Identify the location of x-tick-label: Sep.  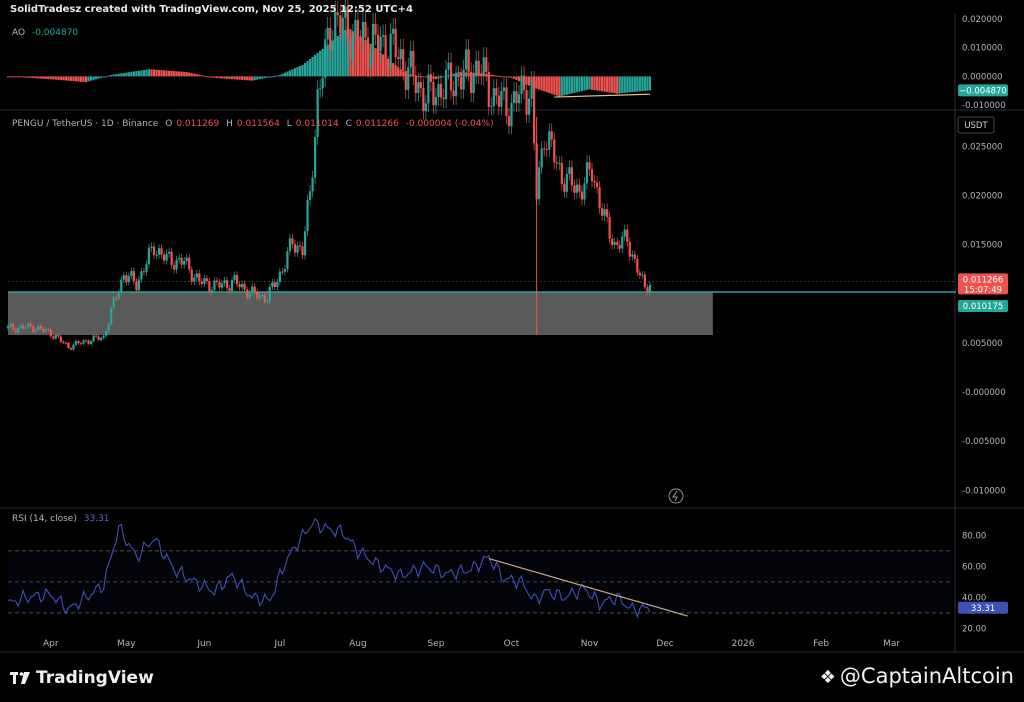
(435, 644).